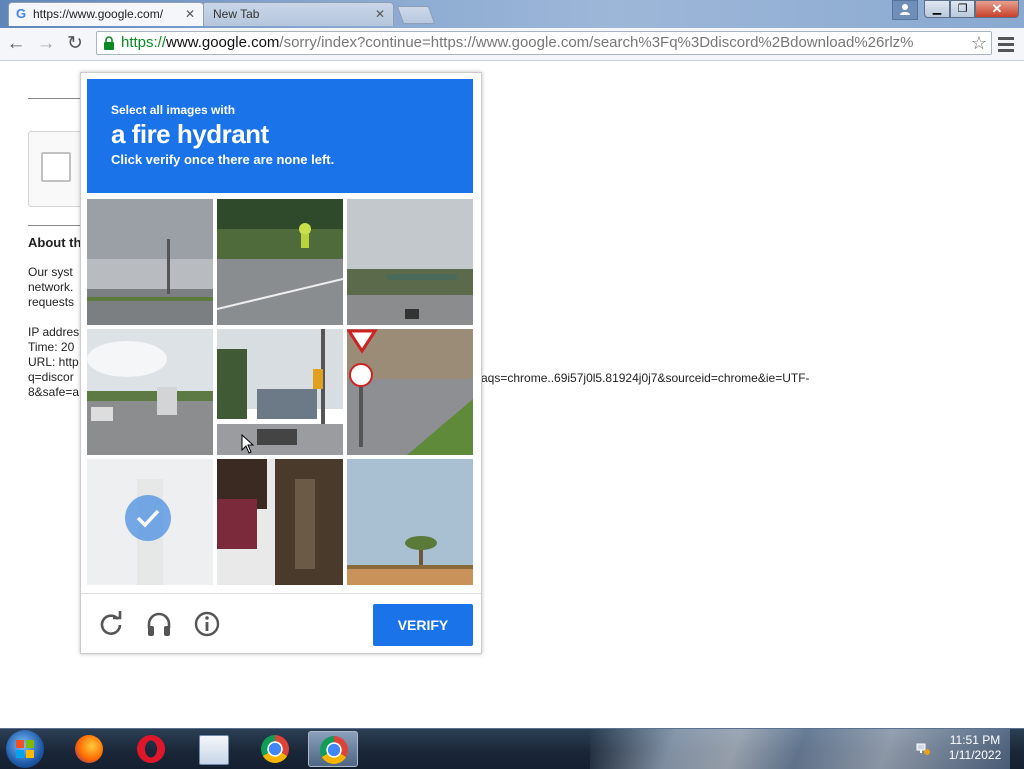 This screenshot has height=769, width=1024. I want to click on chrome-active-icon, so click(334, 750).